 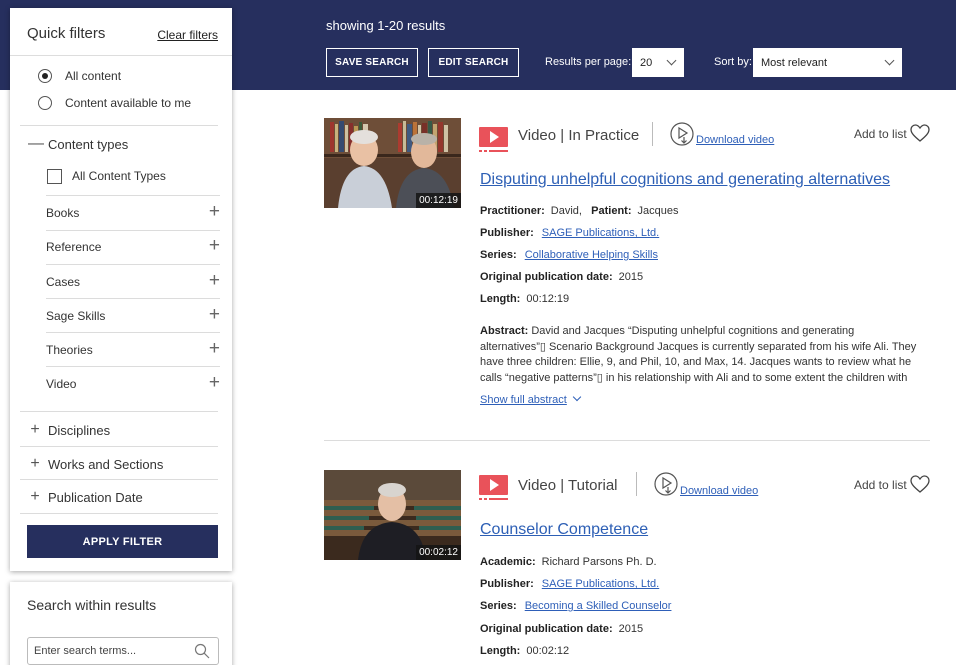 What do you see at coordinates (591, 255) in the screenshot?
I see `series-link: Collaborative Helping Skills` at bounding box center [591, 255].